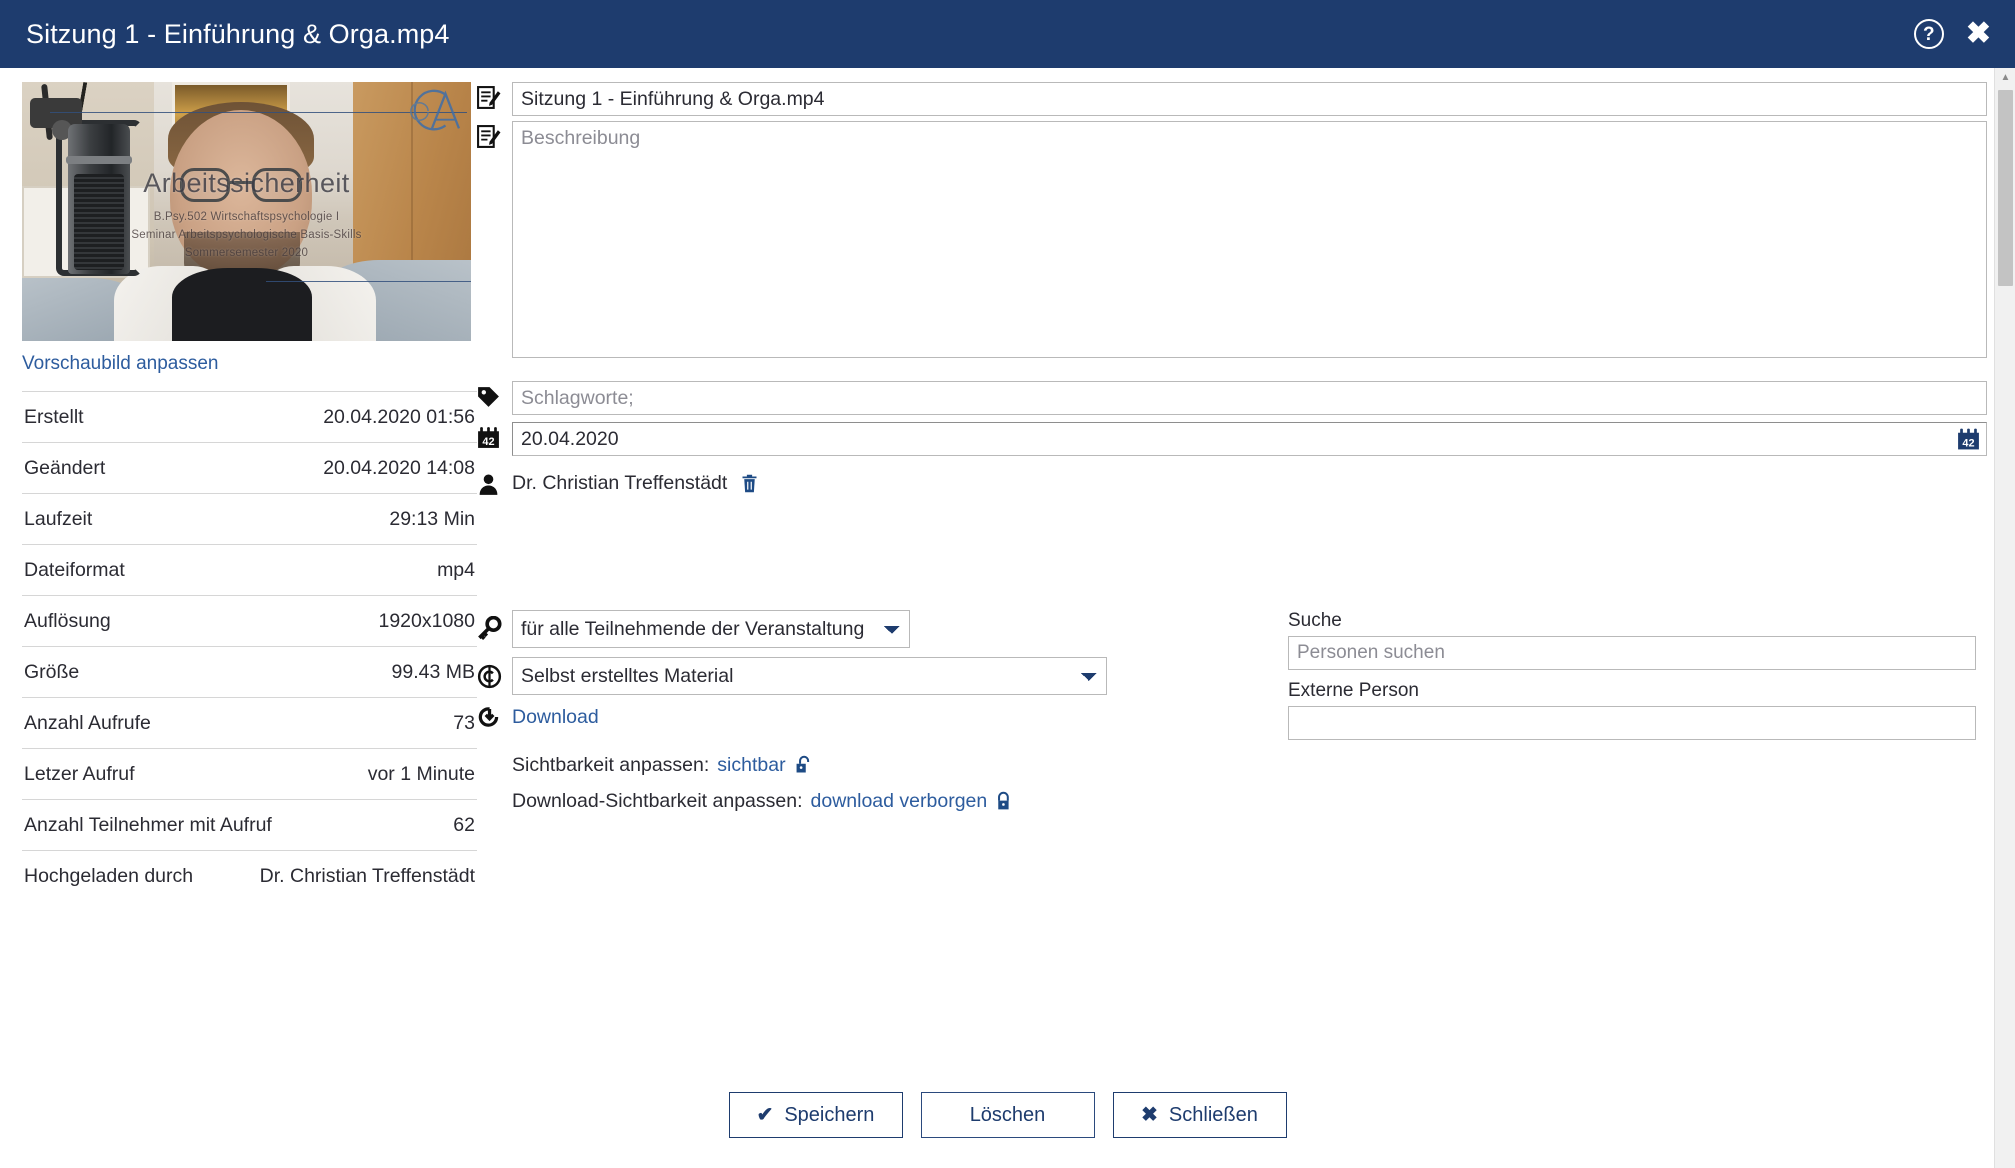 This screenshot has width=2015, height=1168. I want to click on description-textarea, so click(1249, 239).